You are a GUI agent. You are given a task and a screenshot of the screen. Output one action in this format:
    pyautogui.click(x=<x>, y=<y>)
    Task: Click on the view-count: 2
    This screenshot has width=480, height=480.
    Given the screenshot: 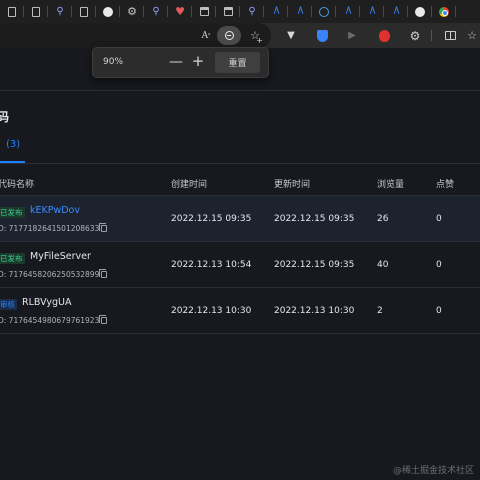 What is the action you would take?
    pyautogui.click(x=380, y=311)
    